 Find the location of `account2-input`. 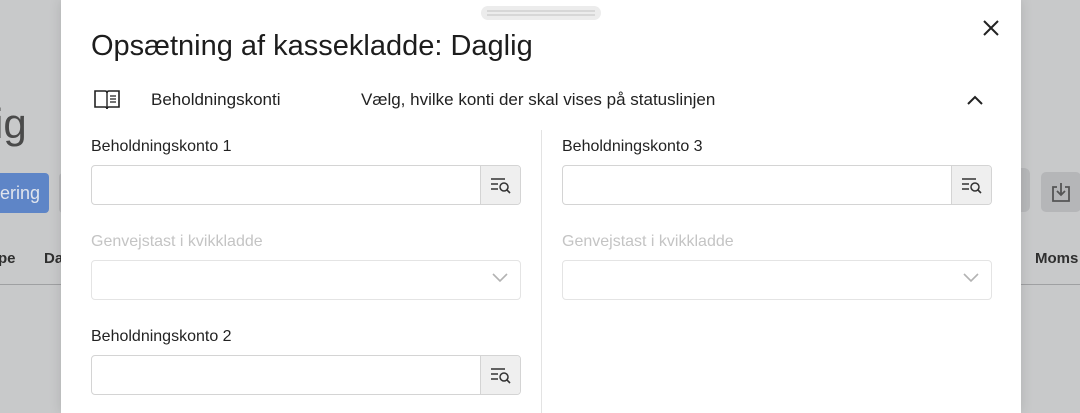

account2-input is located at coordinates (287, 375).